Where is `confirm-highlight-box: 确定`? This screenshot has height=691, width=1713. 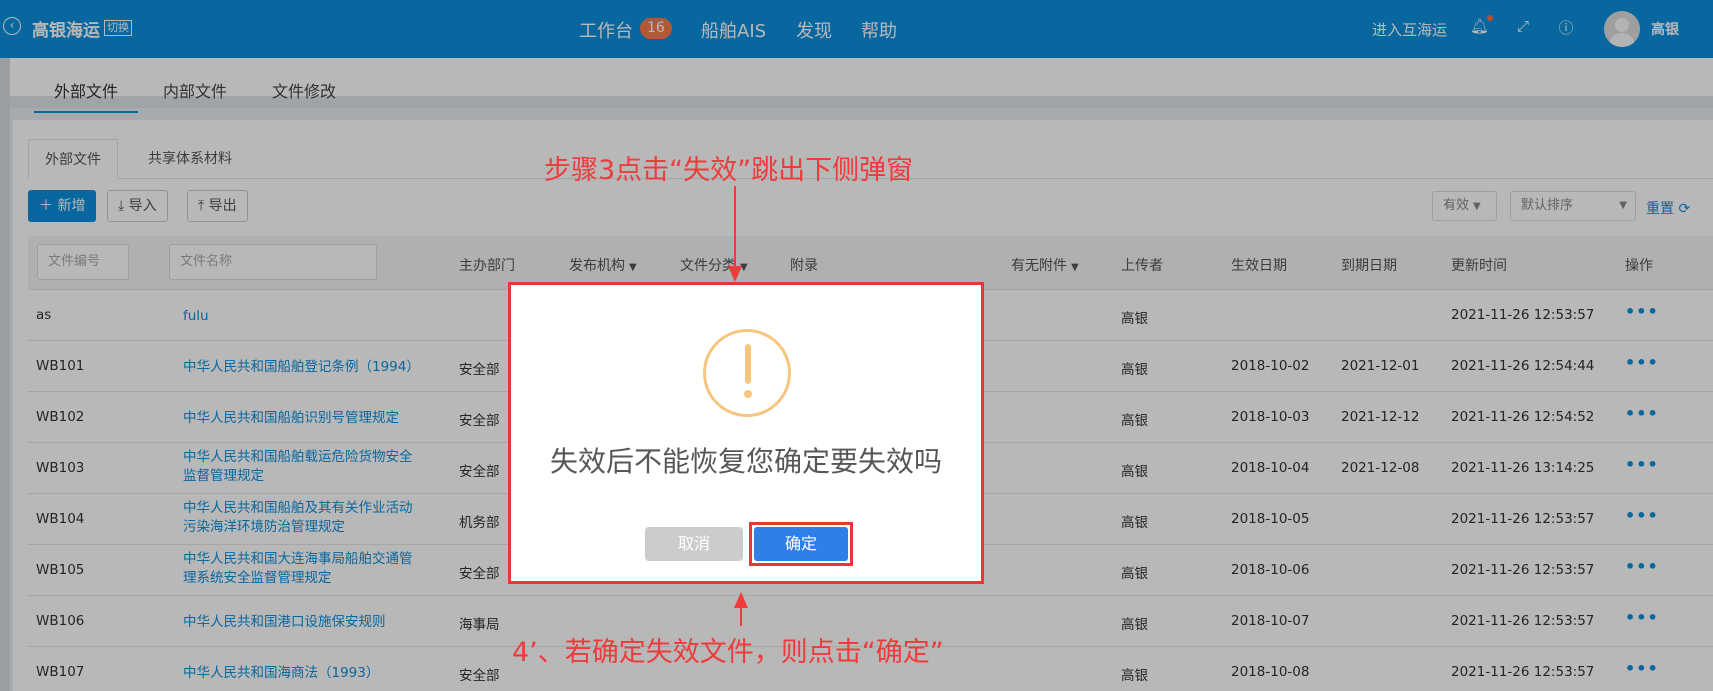
confirm-highlight-box: 确定 is located at coordinates (801, 544).